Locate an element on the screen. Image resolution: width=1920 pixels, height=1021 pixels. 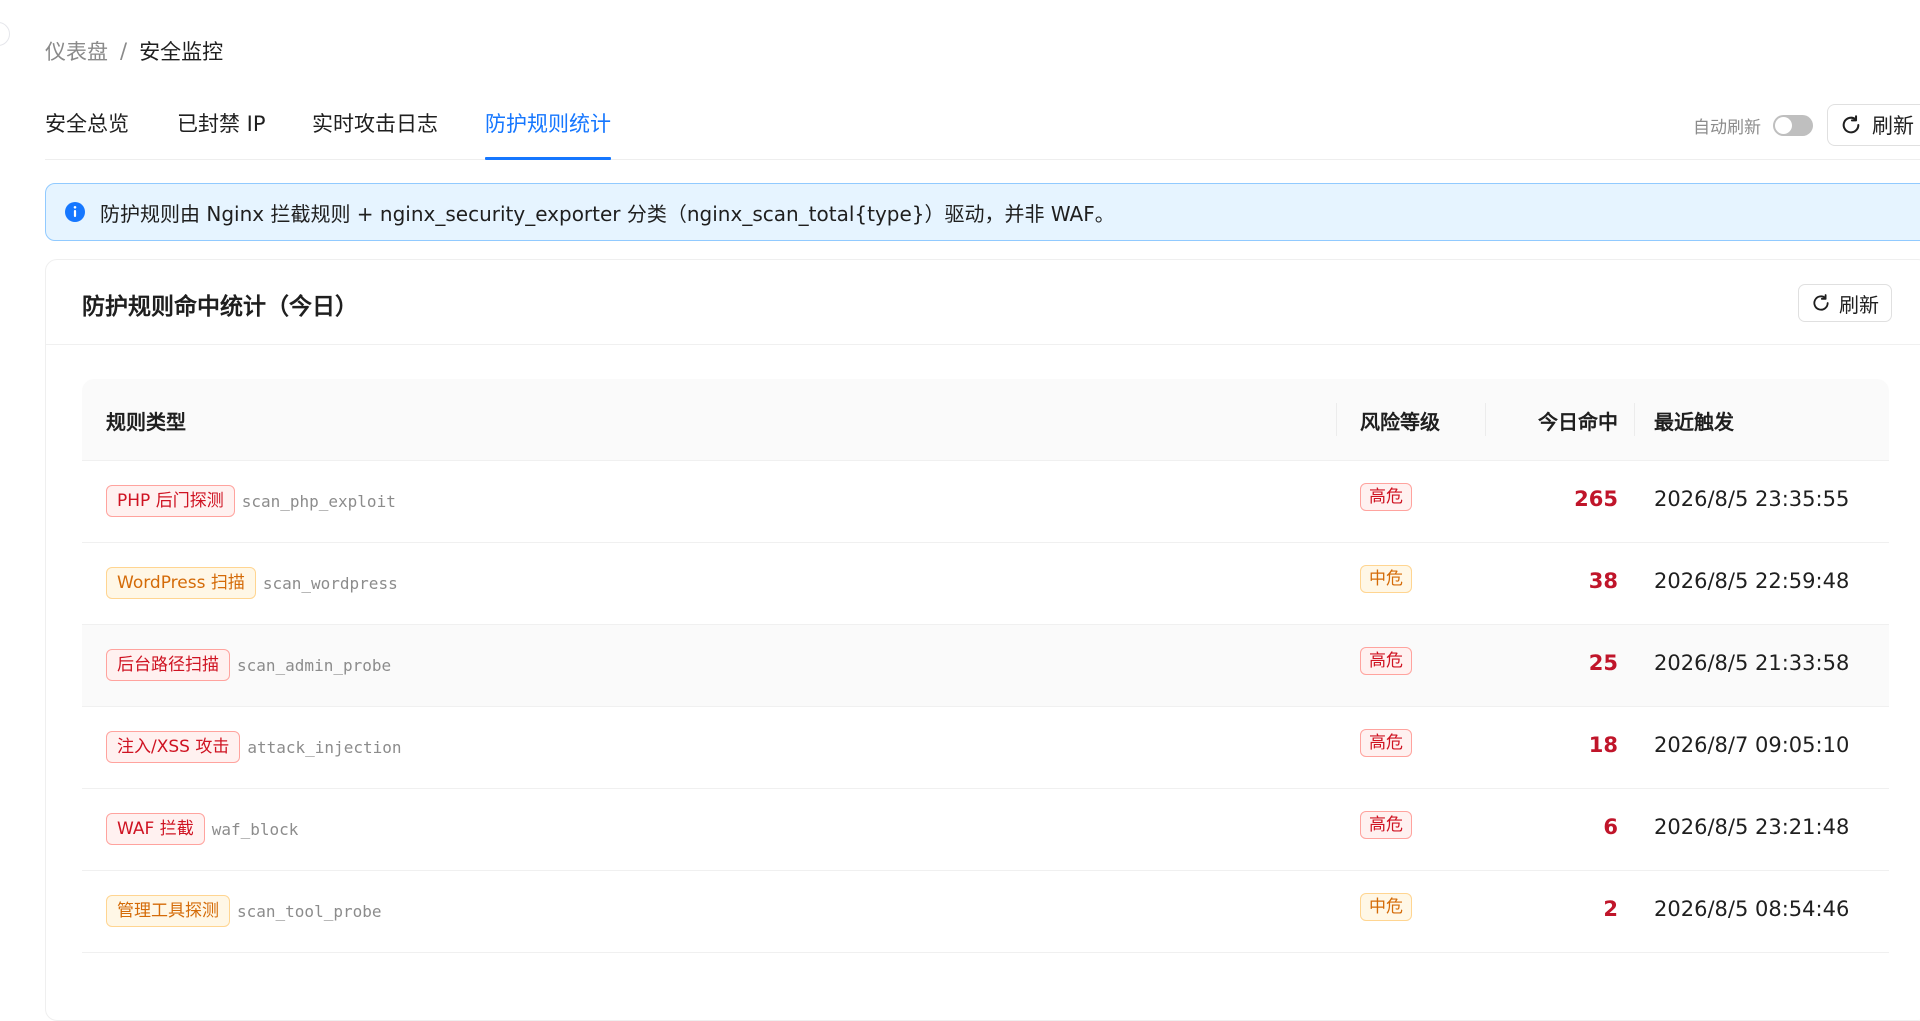
column-header-last: 最近触发 is located at coordinates (1694, 420).